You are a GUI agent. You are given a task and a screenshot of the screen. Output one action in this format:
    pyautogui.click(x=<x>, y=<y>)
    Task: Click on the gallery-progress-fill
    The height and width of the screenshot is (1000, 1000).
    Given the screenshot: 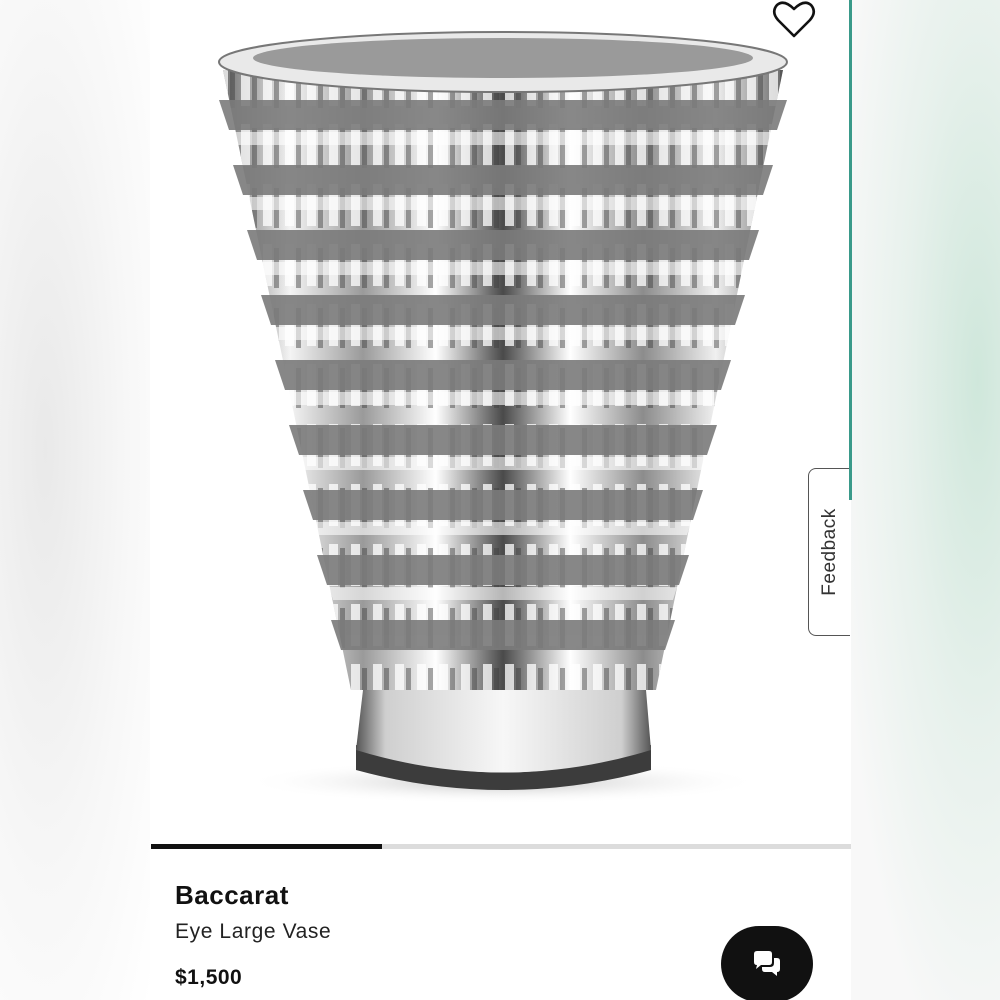 What is the action you would take?
    pyautogui.click(x=266, y=846)
    